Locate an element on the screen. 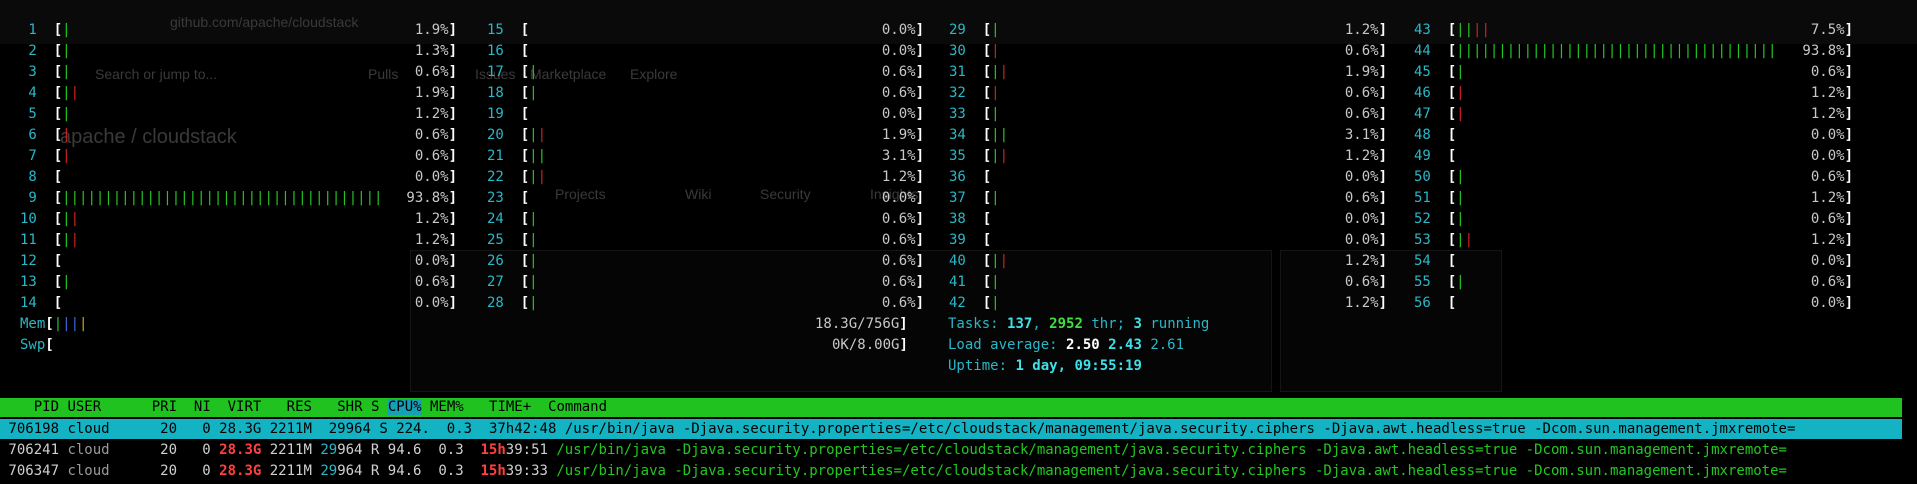 This screenshot has width=1917, height=484. cpu-percent-54: 0.0%] is located at coordinates (1831, 261).